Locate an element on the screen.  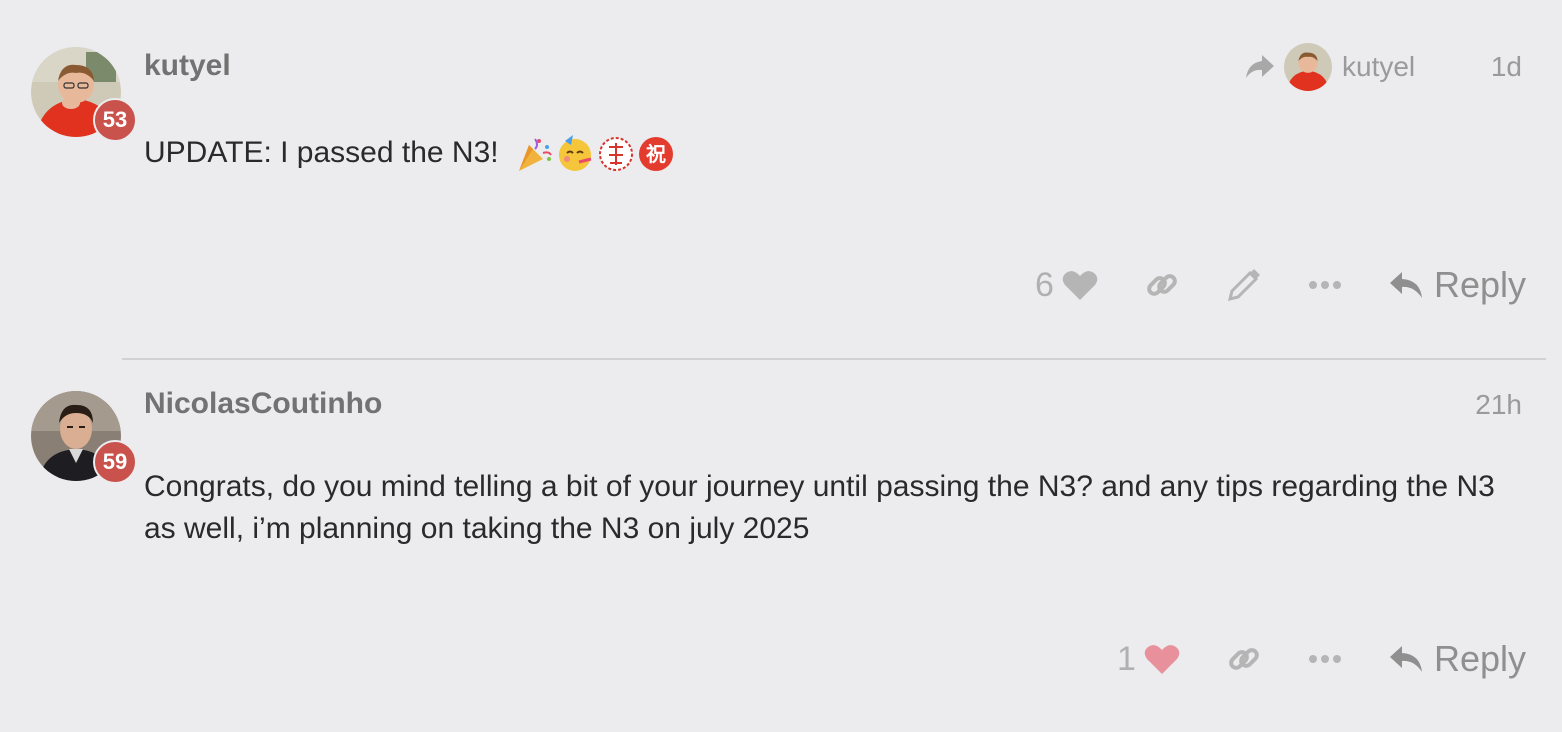
emoji-group: 祝 is located at coordinates (596, 154).